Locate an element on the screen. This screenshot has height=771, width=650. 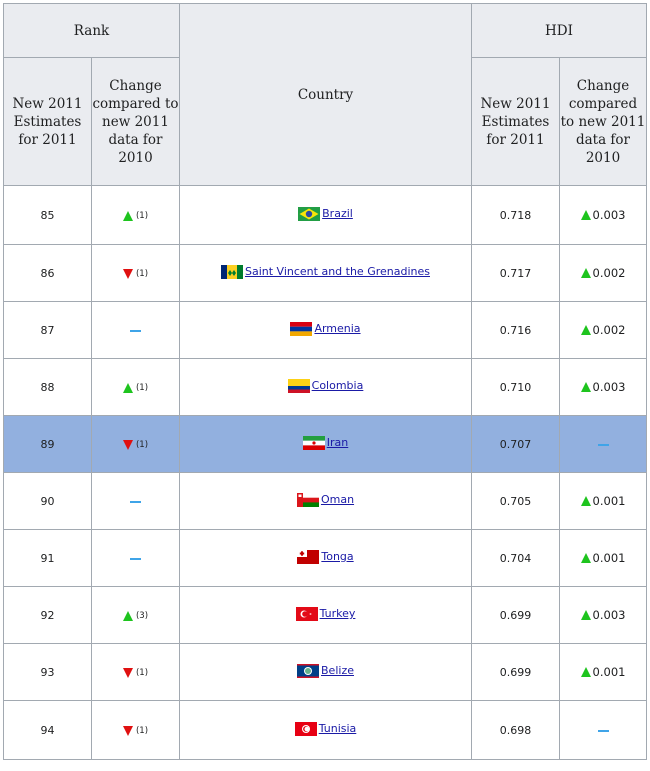
country-entry: Armenia is located at coordinates (325, 328).